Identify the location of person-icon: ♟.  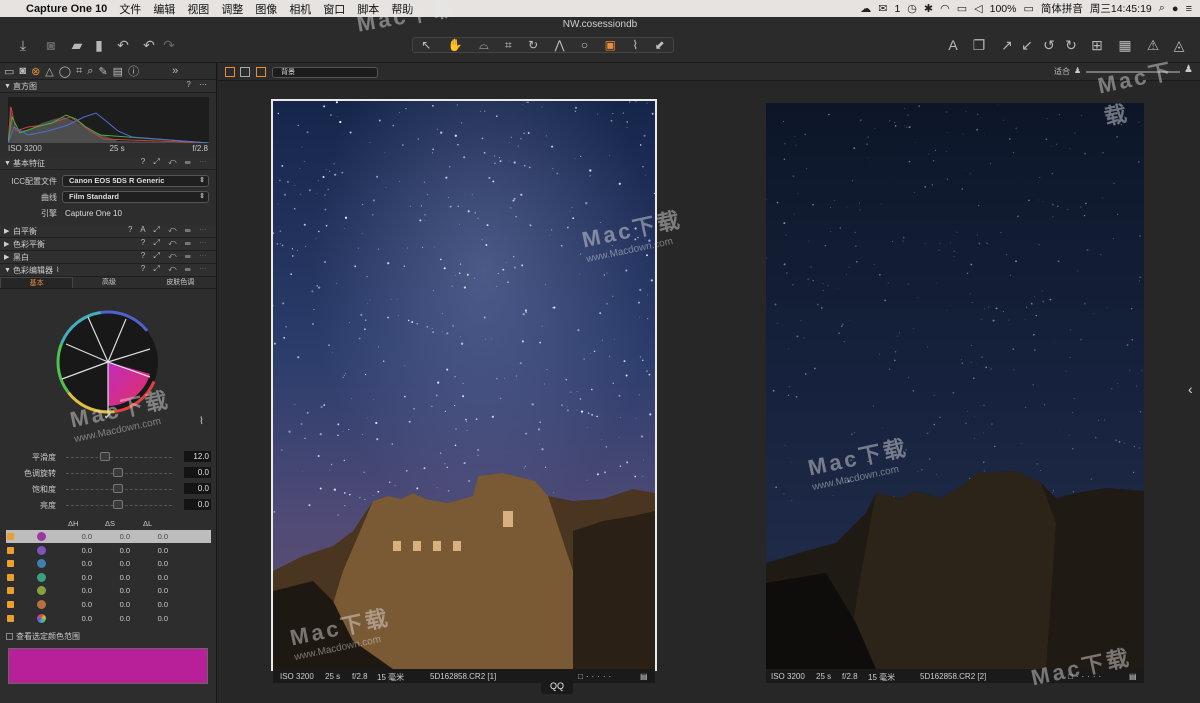
(1077, 70).